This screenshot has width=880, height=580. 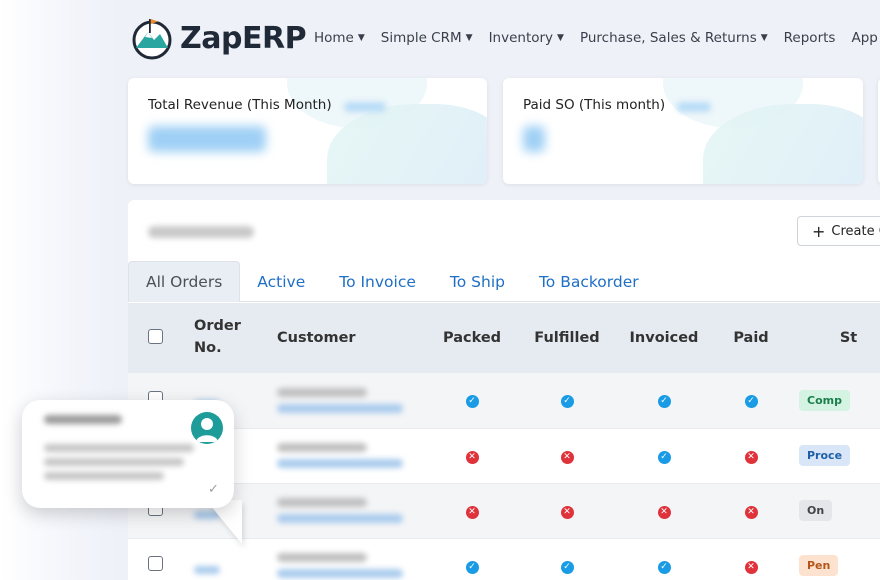 What do you see at coordinates (472, 338) in the screenshot?
I see `col-packed: Packed` at bounding box center [472, 338].